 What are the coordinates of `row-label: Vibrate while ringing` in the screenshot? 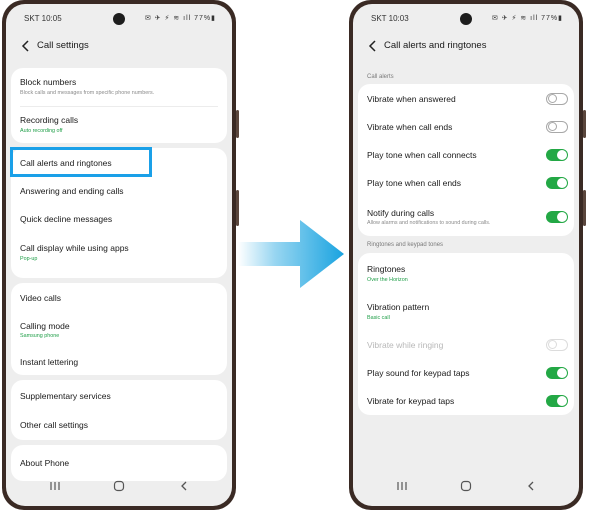 It's located at (405, 345).